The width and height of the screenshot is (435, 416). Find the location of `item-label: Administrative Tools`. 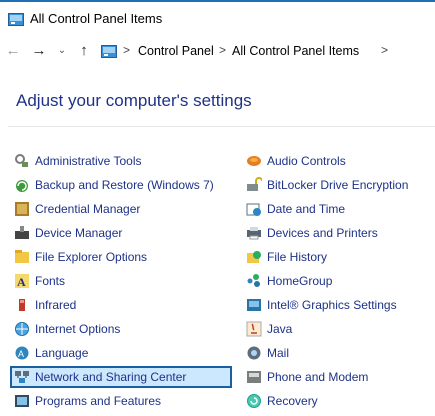

item-label: Administrative Tools is located at coordinates (88, 161).